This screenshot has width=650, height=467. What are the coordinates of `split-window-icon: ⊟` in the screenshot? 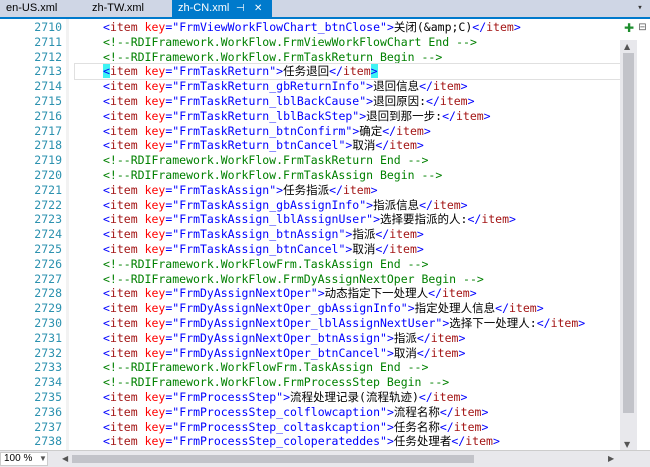 It's located at (642, 27).